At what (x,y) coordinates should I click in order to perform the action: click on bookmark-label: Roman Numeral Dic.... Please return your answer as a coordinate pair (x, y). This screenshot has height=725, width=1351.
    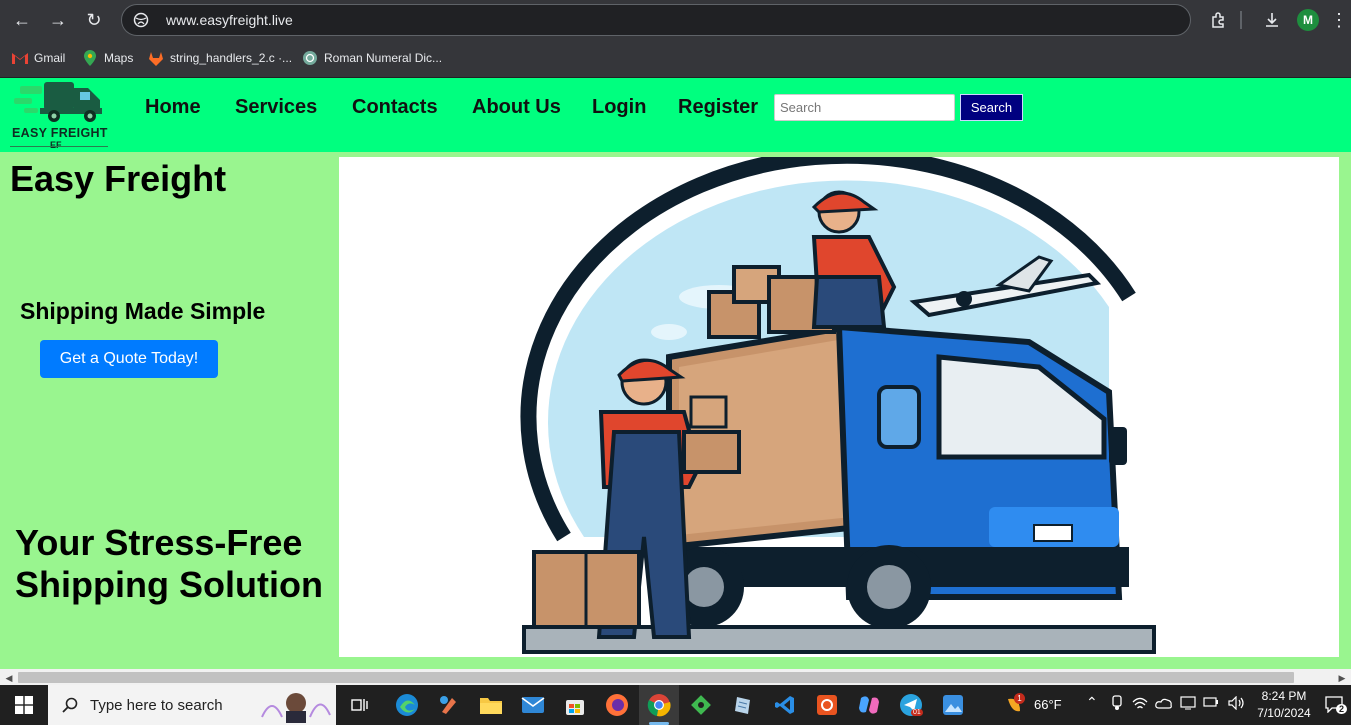
    Looking at the image, I should click on (383, 58).